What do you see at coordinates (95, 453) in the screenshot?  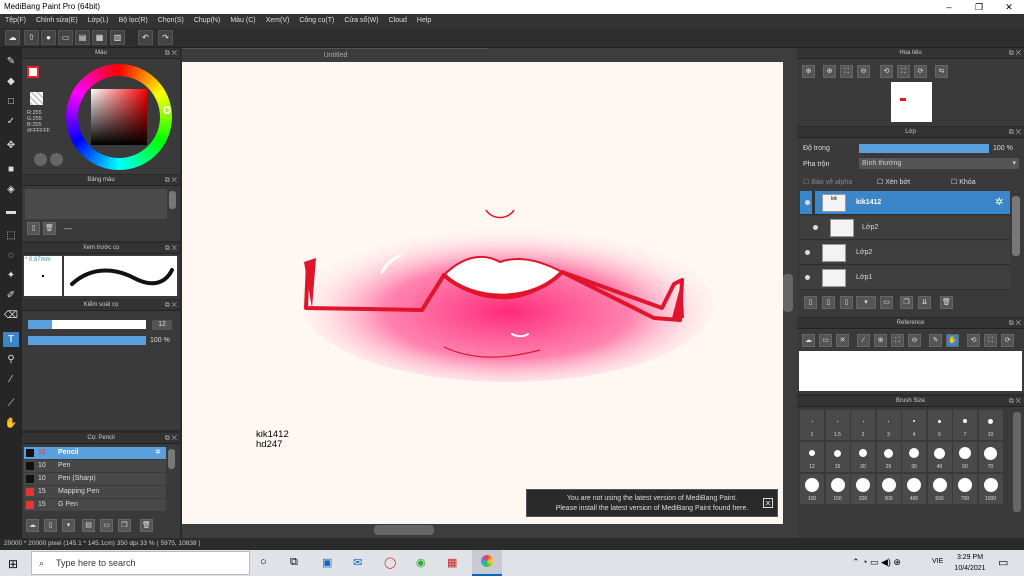 I see `brush-item-pencil: 12 Pencil ✲` at bounding box center [95, 453].